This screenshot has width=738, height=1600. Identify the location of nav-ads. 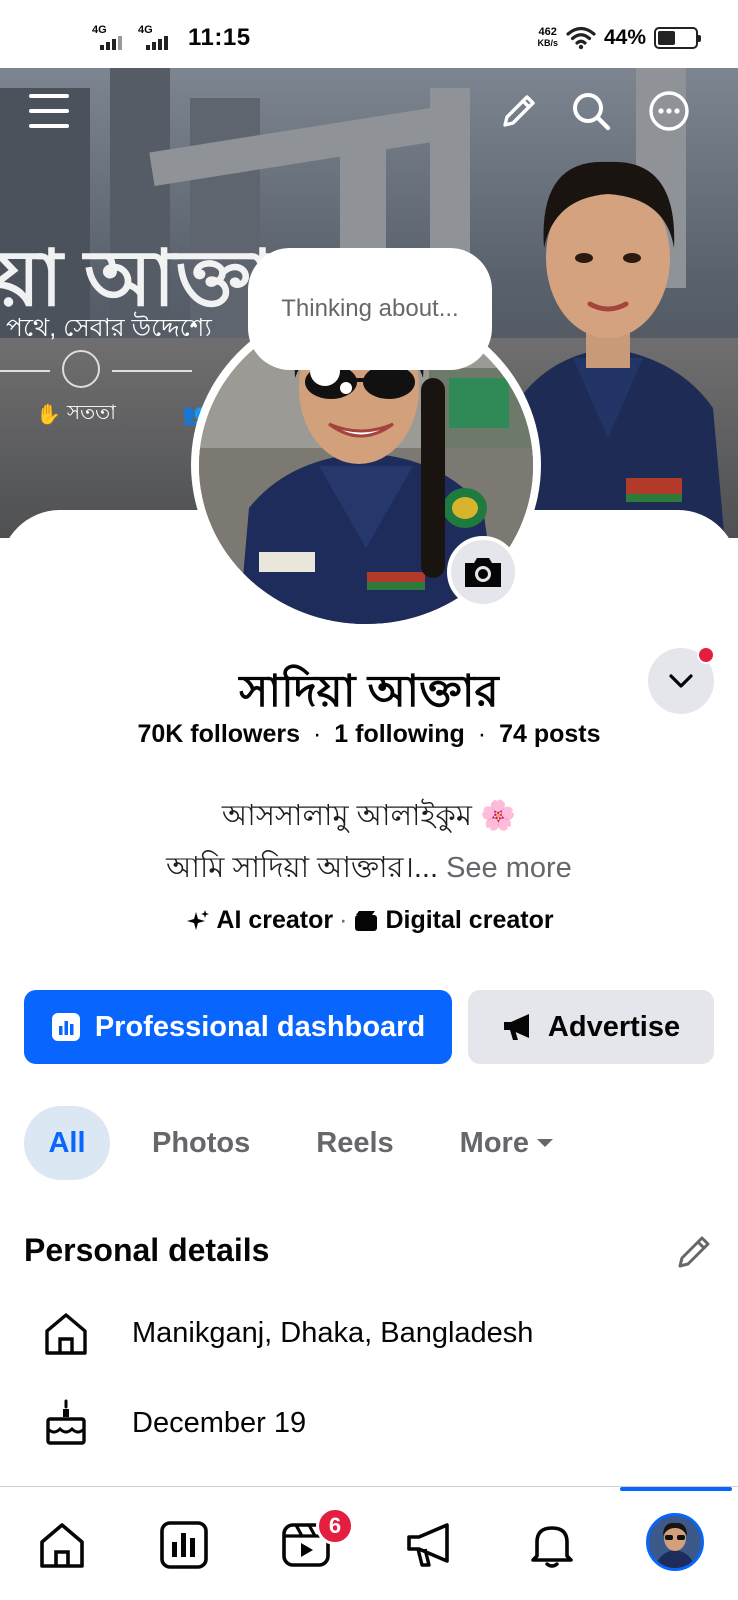
(430, 1545).